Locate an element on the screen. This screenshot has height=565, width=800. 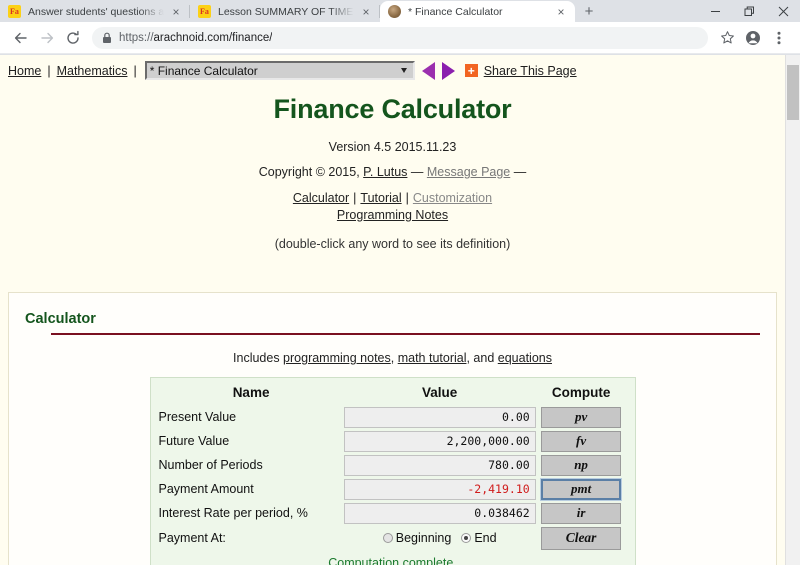
compute-fv-button: fv is located at coordinates (581, 441).